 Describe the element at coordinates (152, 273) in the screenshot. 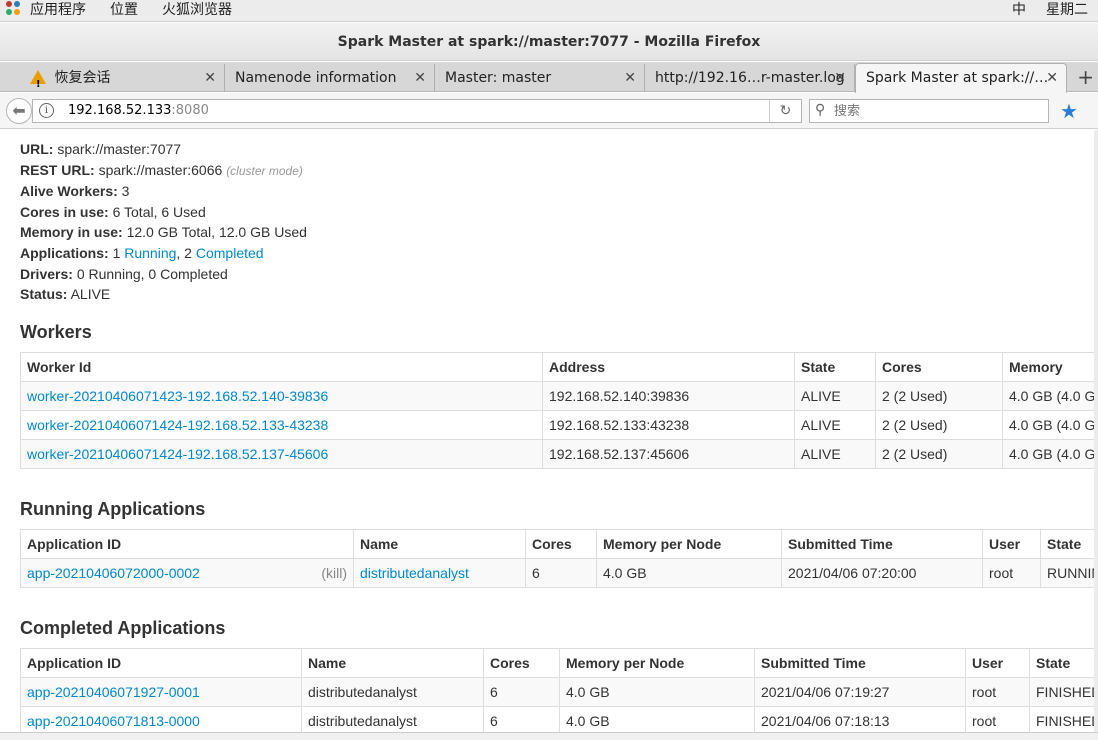

I see `drivers: 0 Running, 0 Completed` at that location.